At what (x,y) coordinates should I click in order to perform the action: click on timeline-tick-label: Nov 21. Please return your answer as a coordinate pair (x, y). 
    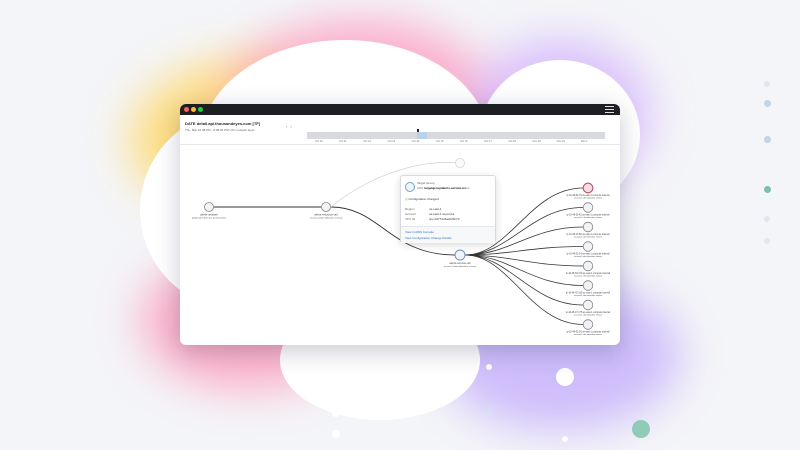
    Looking at the image, I should click on (560, 141).